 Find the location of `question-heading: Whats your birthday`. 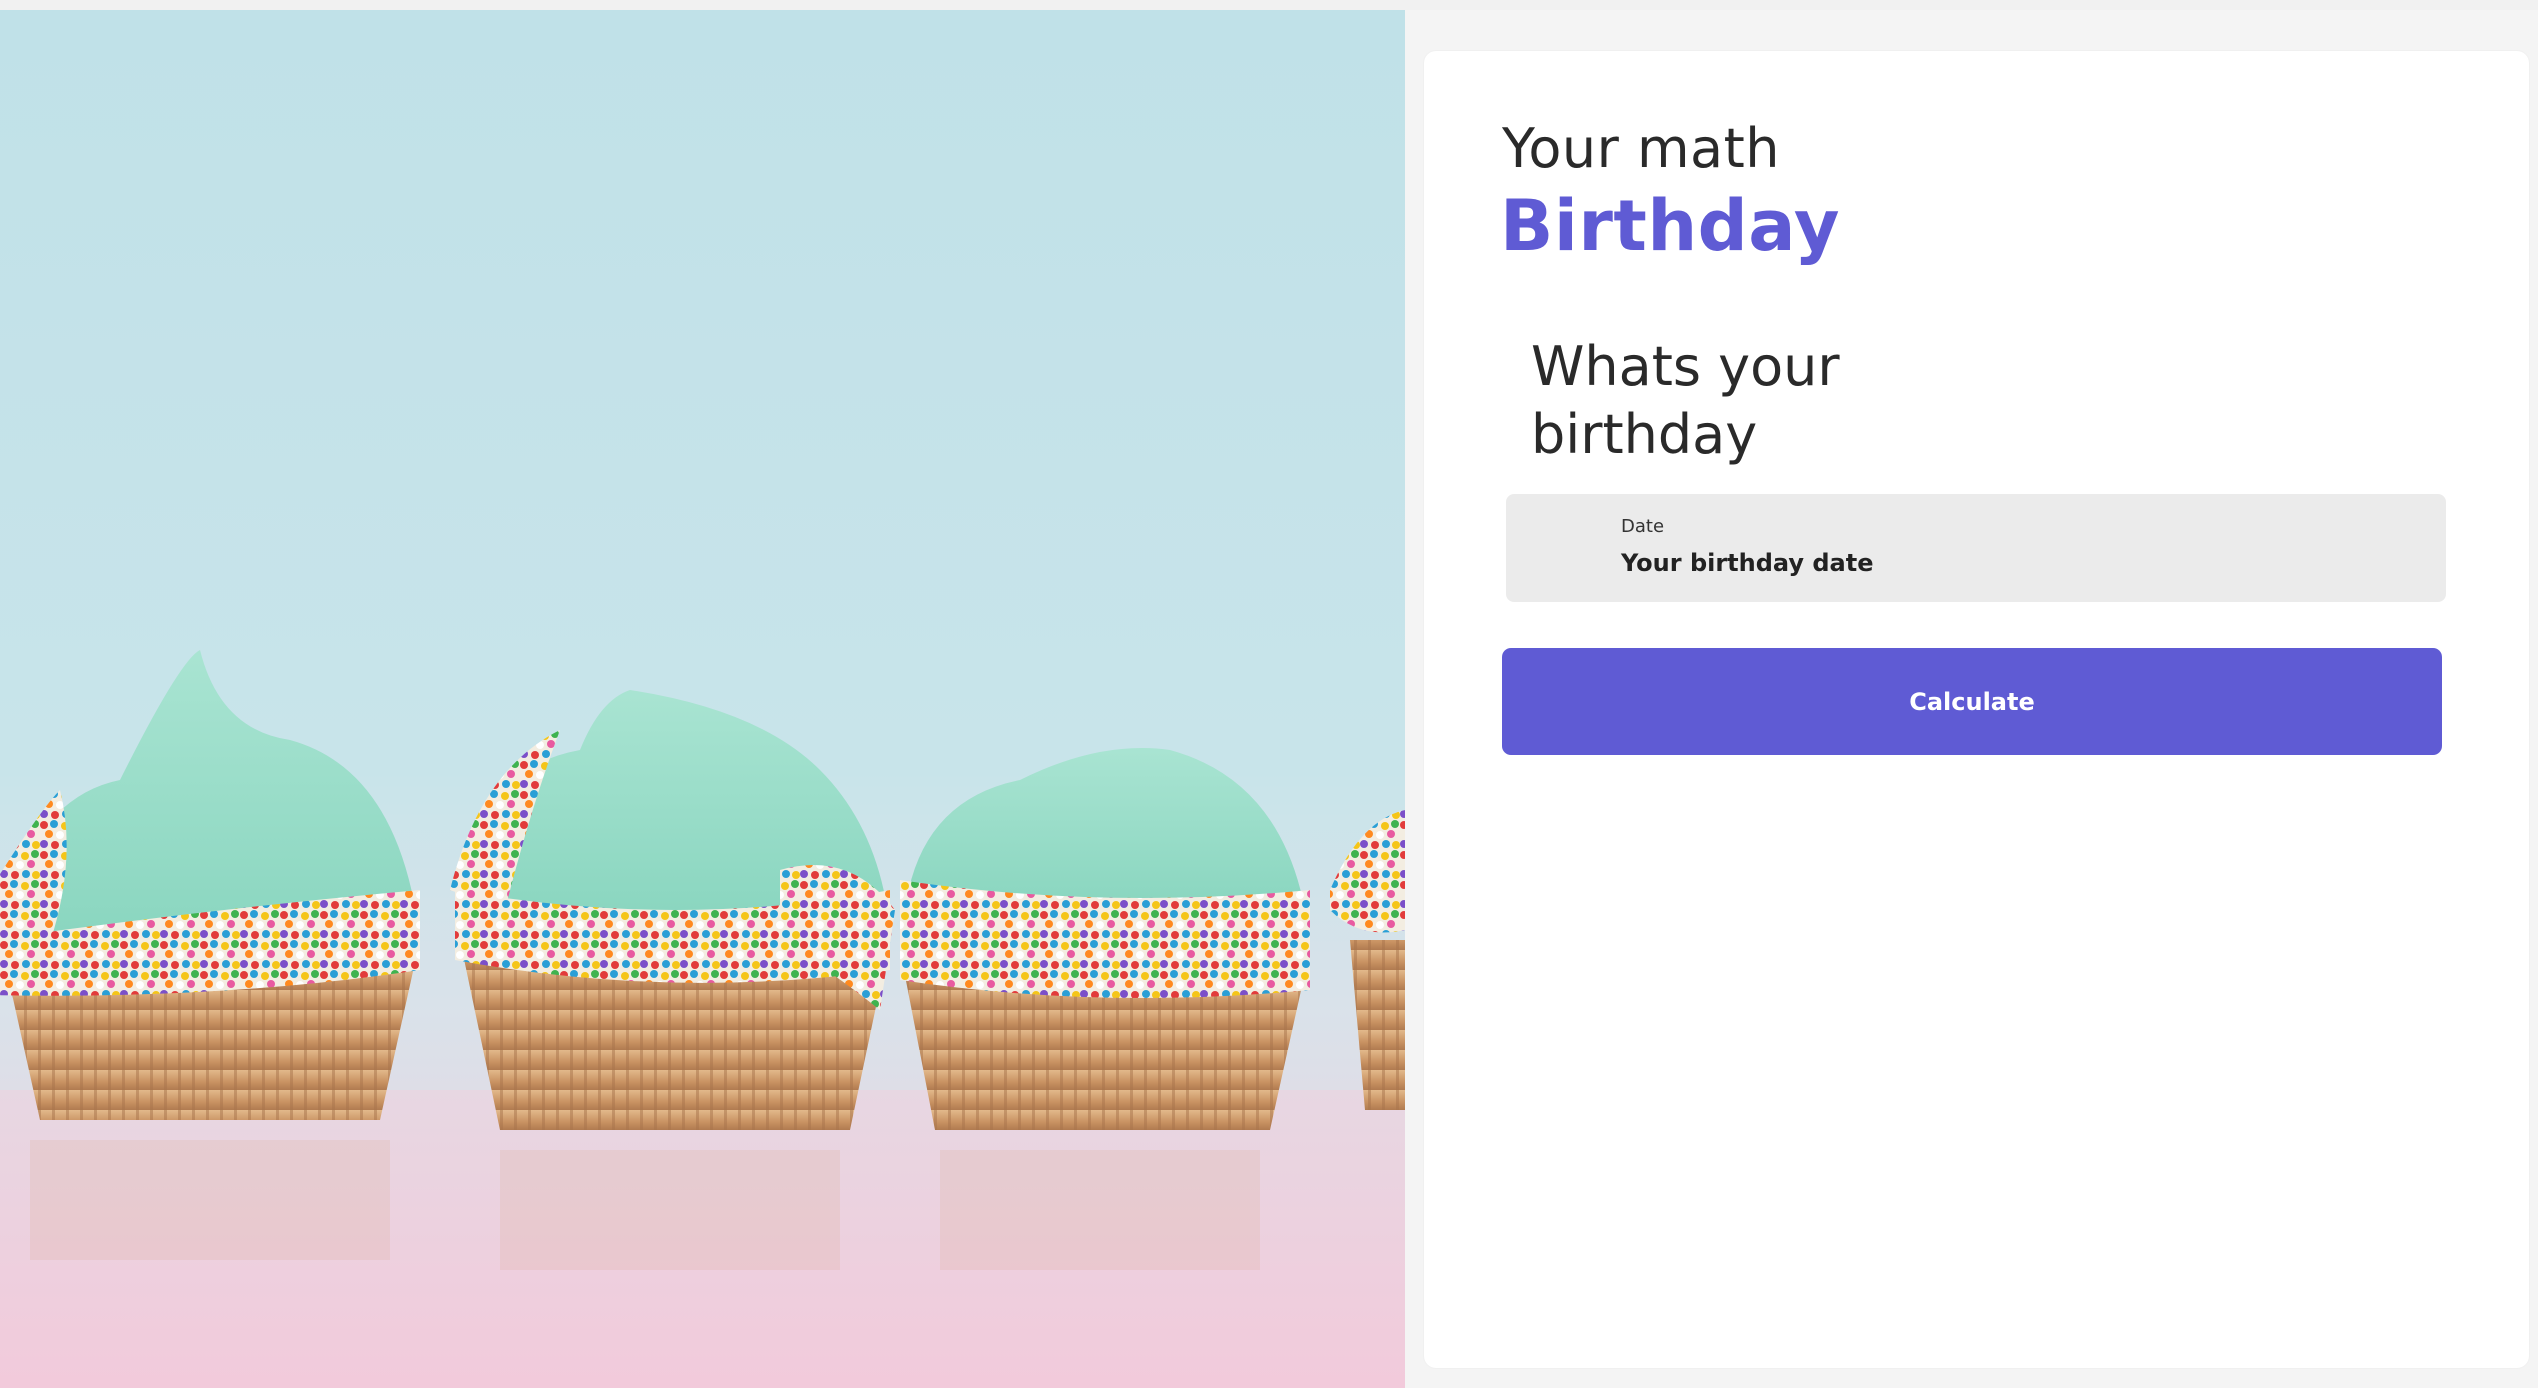

question-heading: Whats your birthday is located at coordinates (1685, 400).